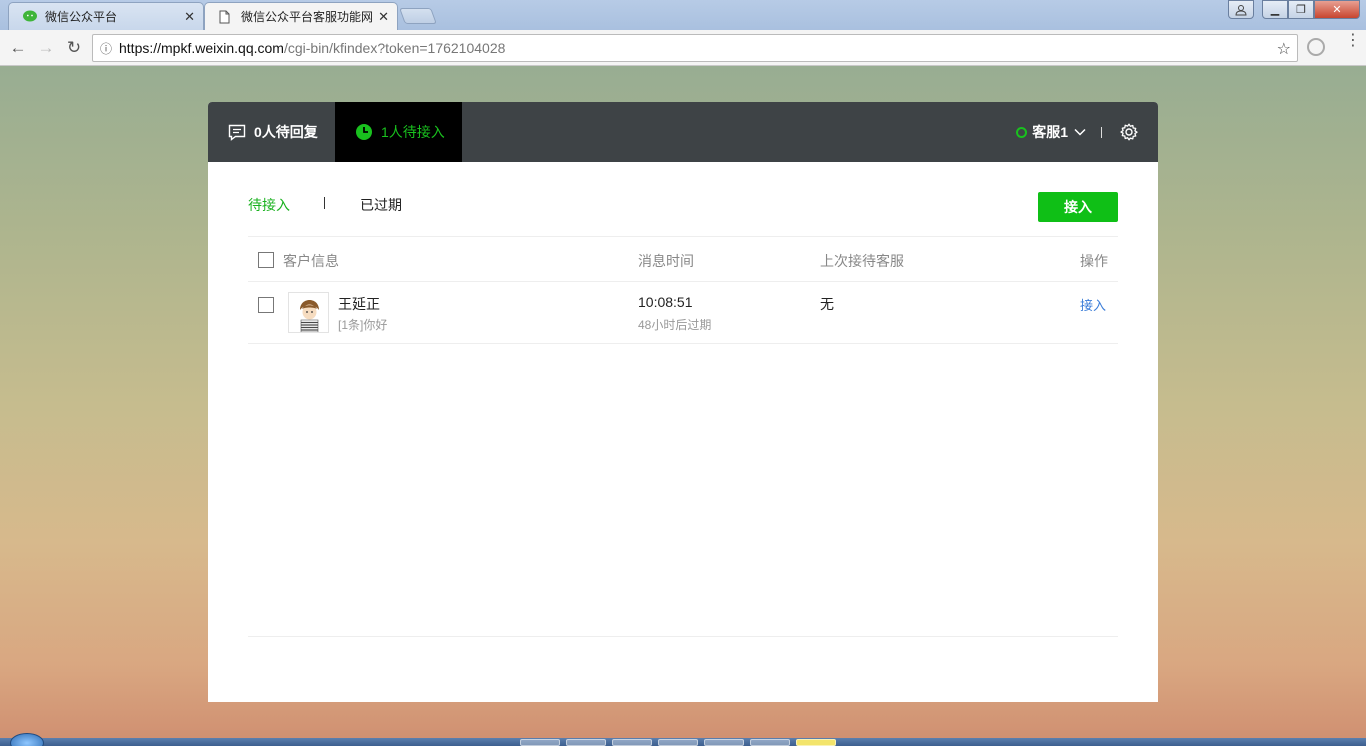  I want to click on customer-message-preview: [1条]你好, so click(363, 325).